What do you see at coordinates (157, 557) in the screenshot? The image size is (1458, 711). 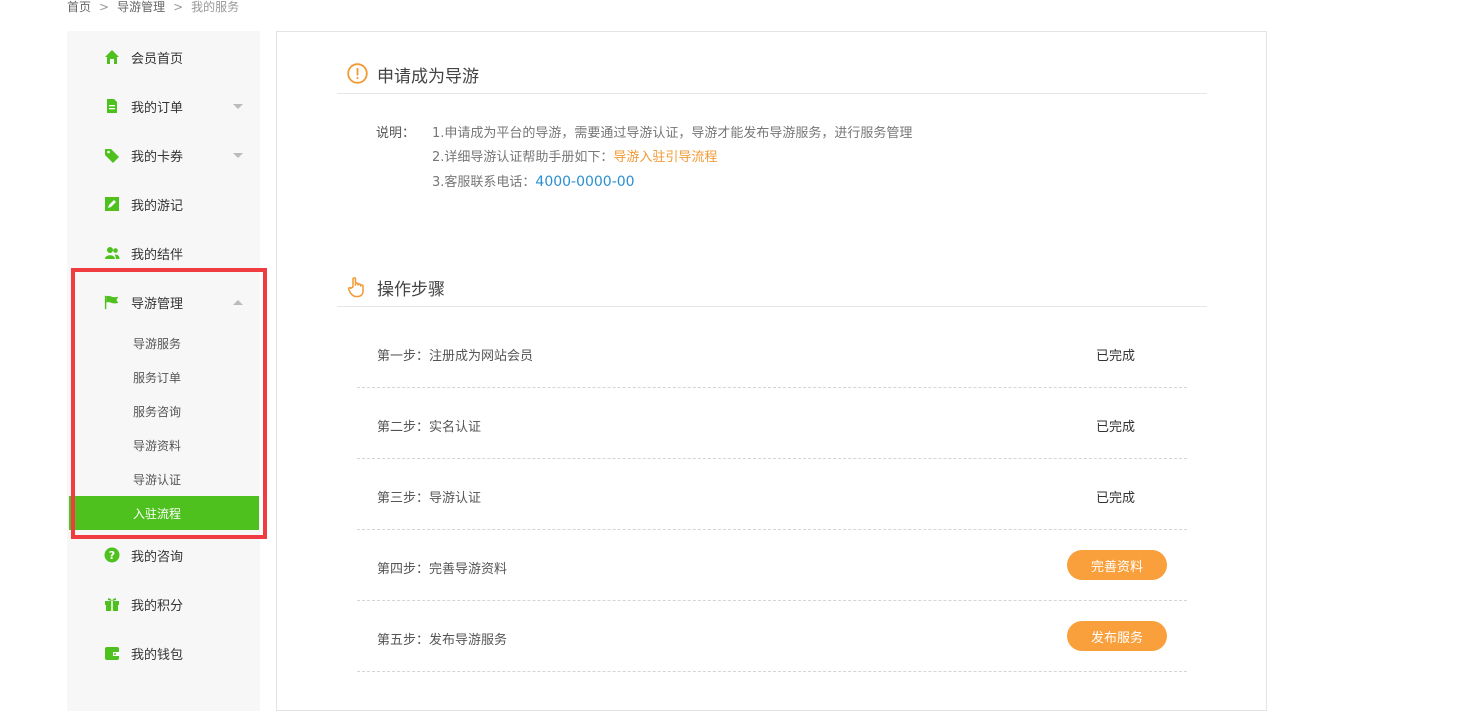 I see `sidebar-item-label: 我的咨询` at bounding box center [157, 557].